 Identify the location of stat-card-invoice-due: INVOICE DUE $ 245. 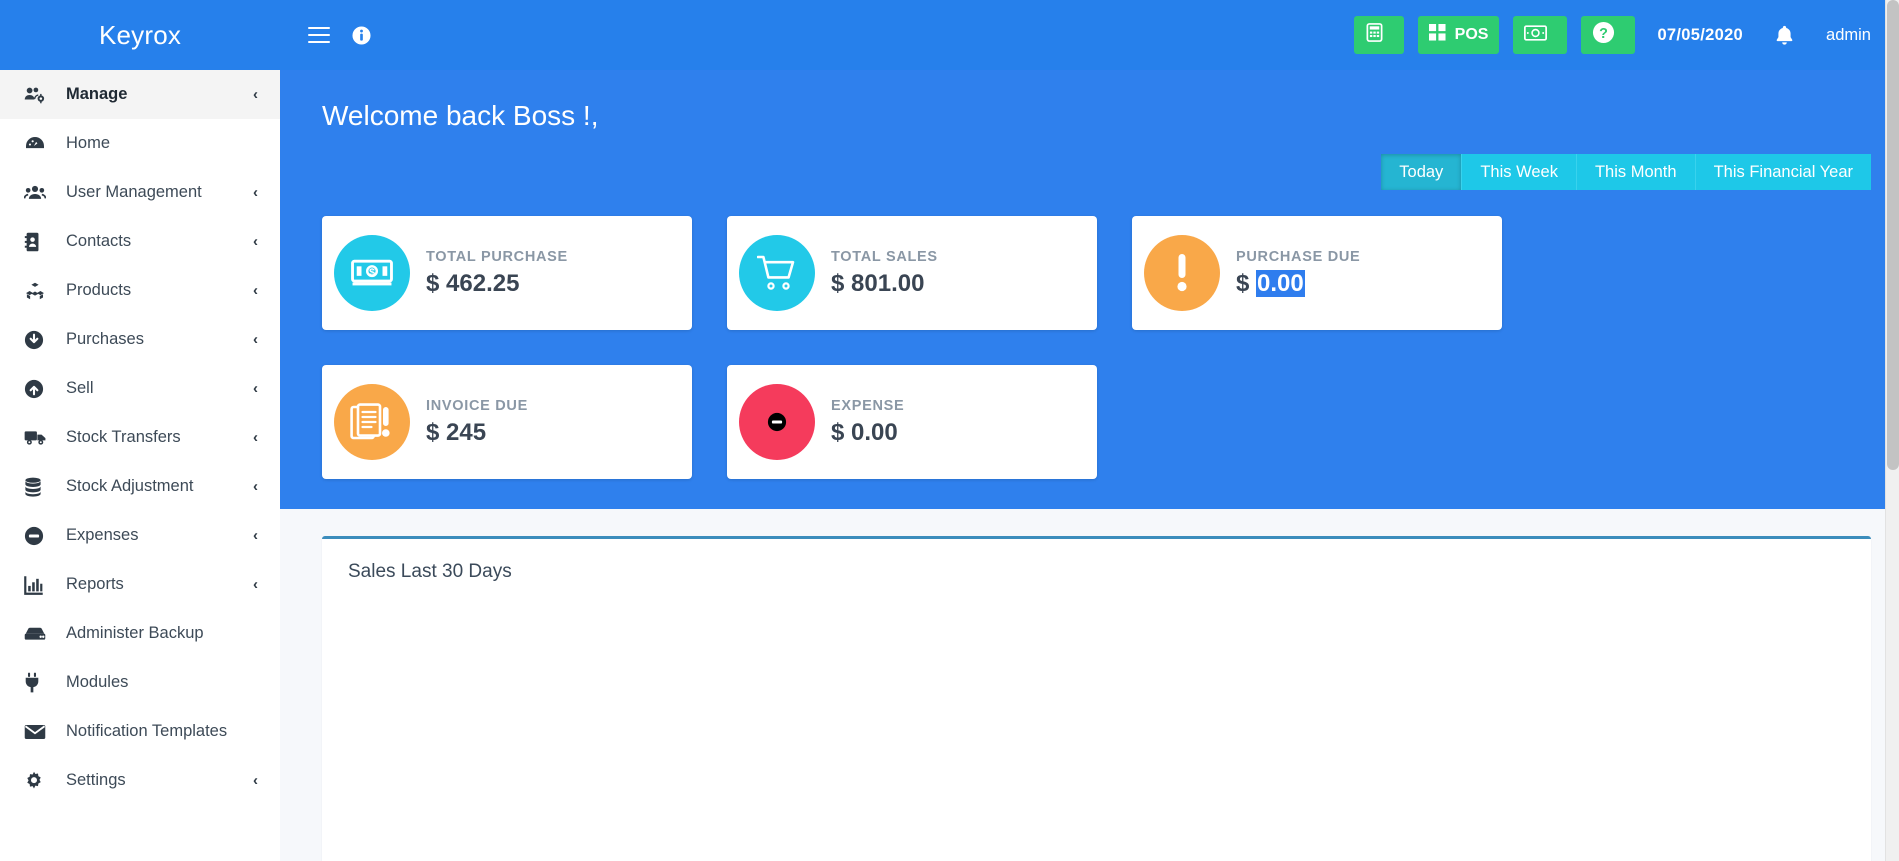
(507, 422).